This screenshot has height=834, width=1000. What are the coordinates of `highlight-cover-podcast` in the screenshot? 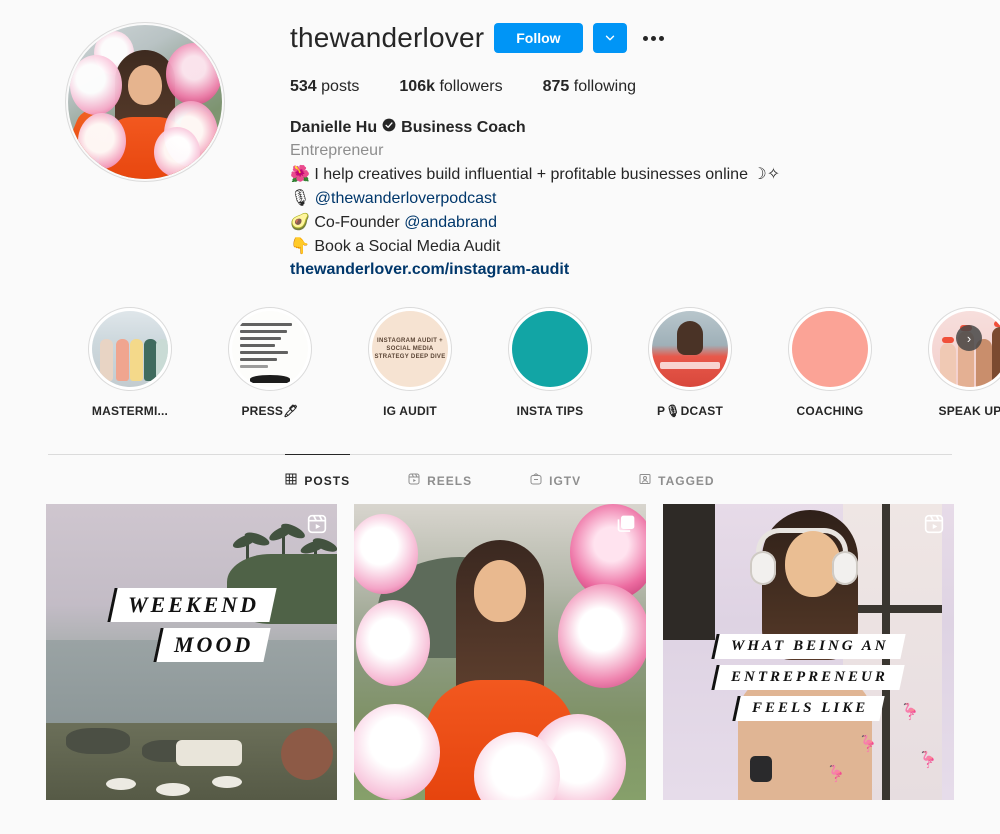 It's located at (690, 349).